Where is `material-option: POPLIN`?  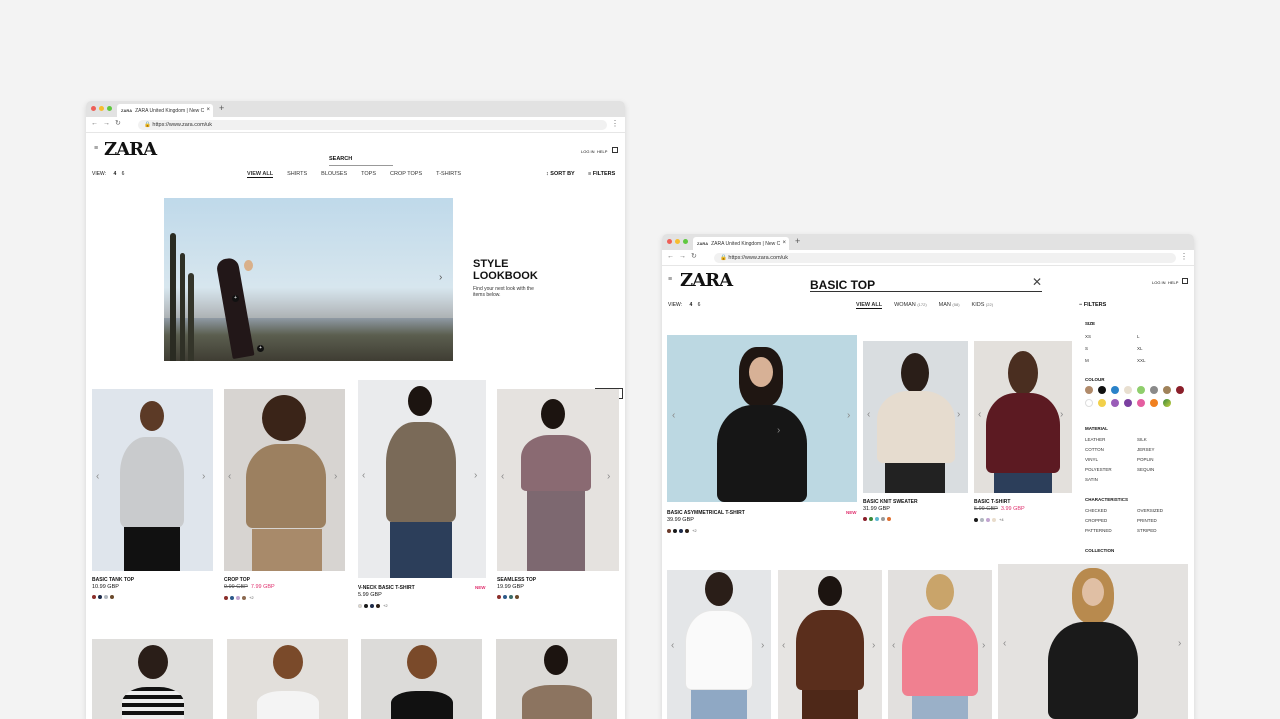
material-option: POPLIN is located at coordinates (1146, 460).